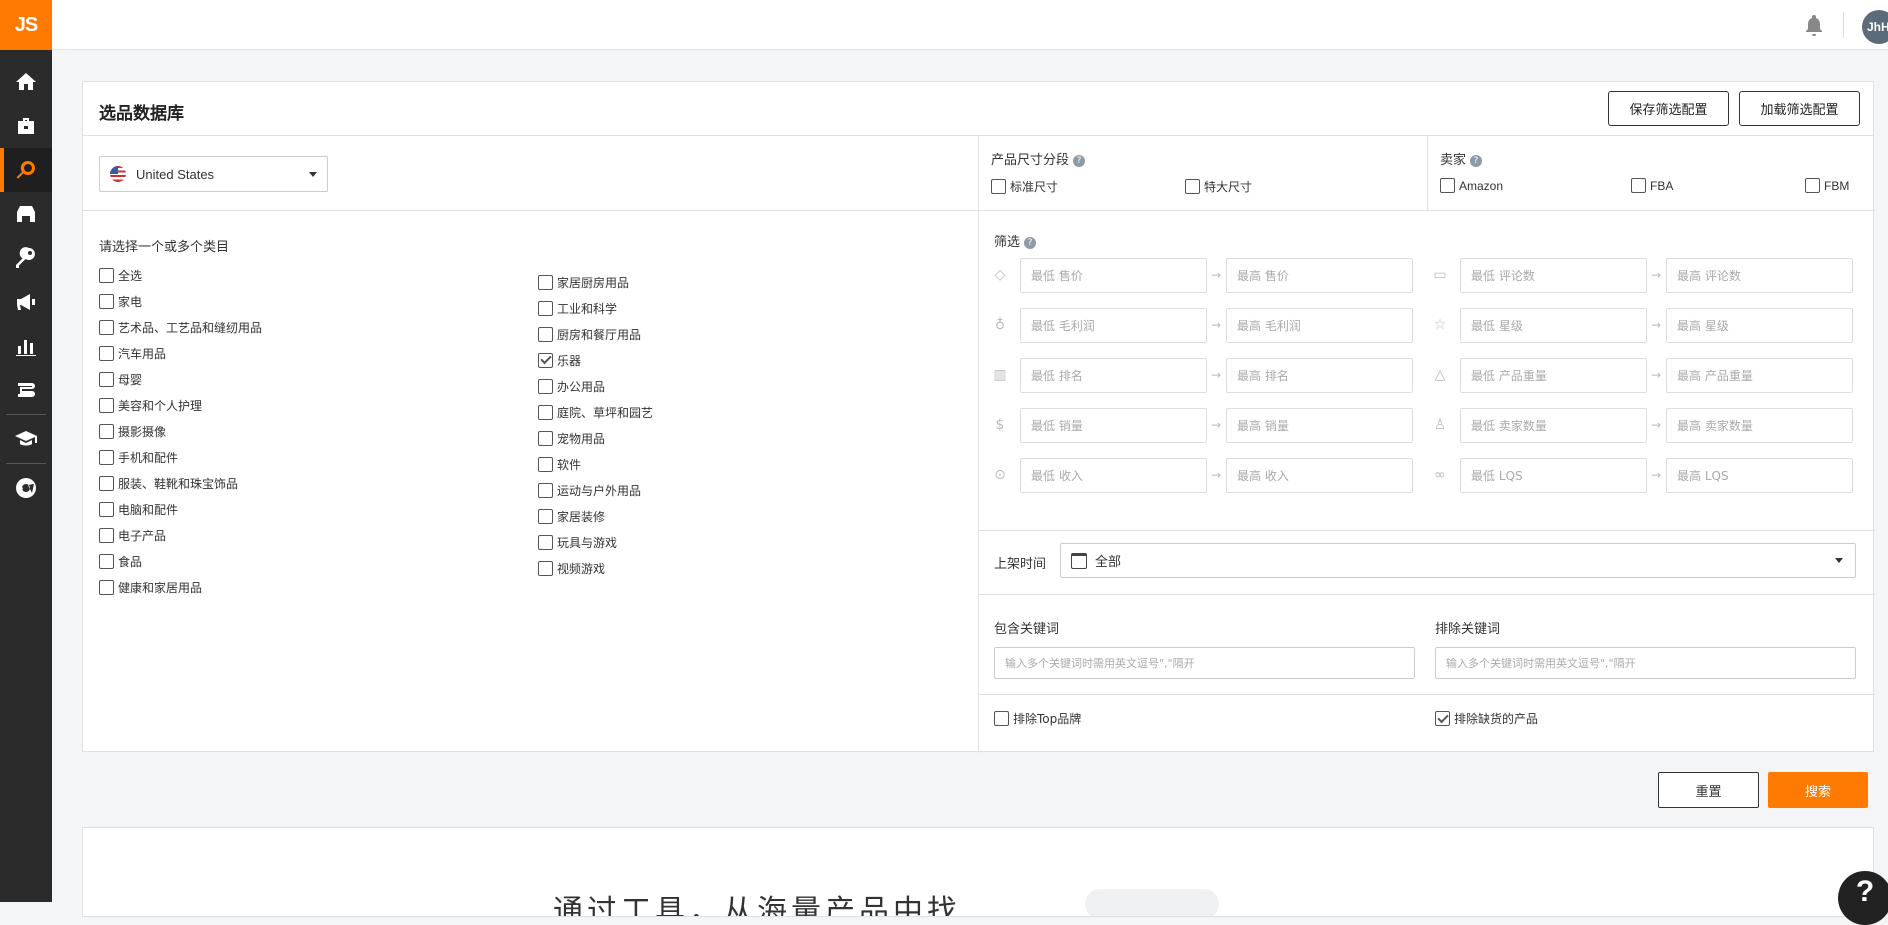 This screenshot has width=1888, height=925. I want to click on category-item: 美容和个人护理, so click(180, 405).